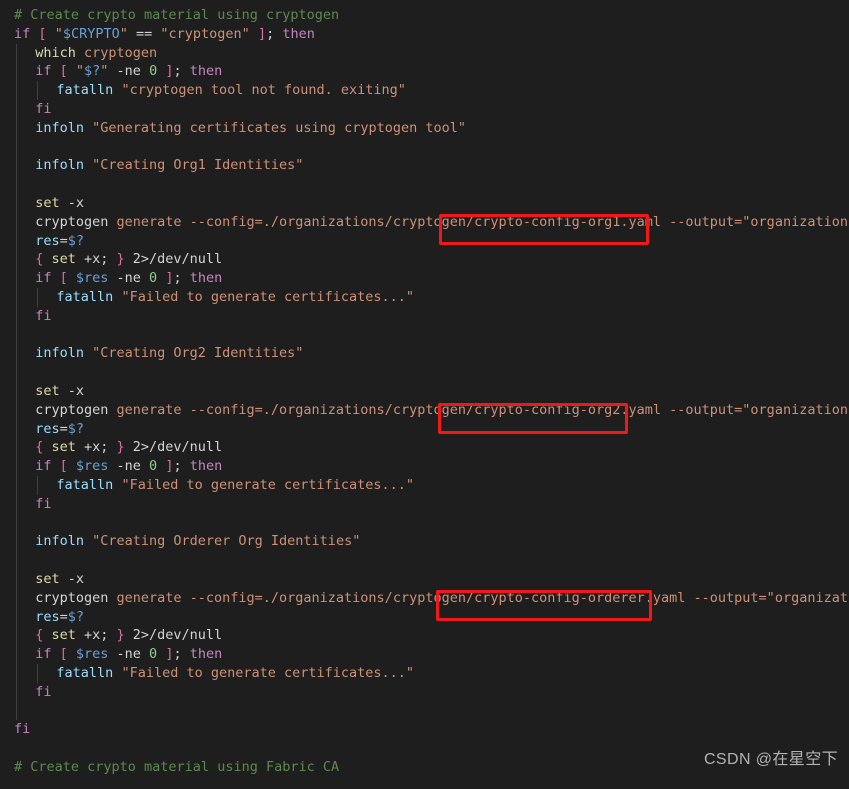 The image size is (849, 789). I want to click on code-token: +x;, so click(96, 635).